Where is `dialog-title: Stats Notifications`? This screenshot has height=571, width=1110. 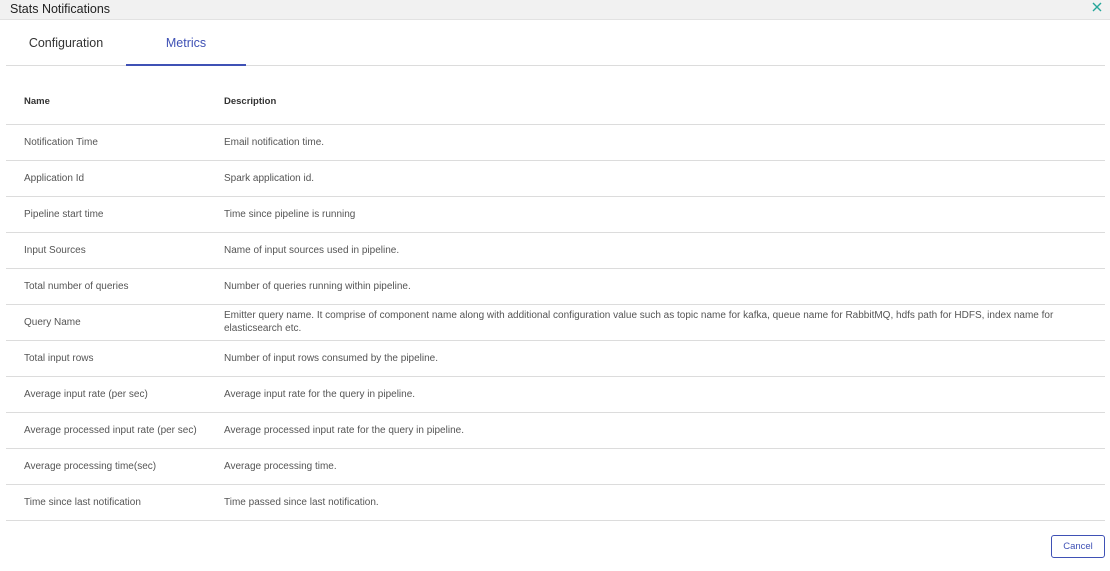
dialog-title: Stats Notifications is located at coordinates (60, 9).